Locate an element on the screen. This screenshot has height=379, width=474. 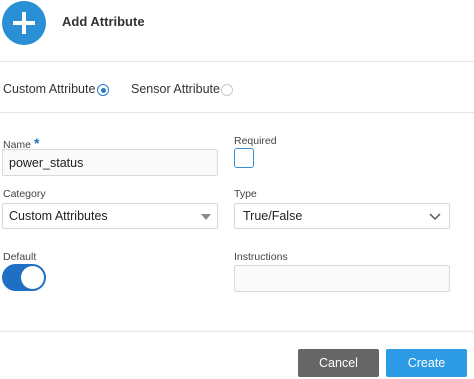
instructions-input is located at coordinates (342, 278).